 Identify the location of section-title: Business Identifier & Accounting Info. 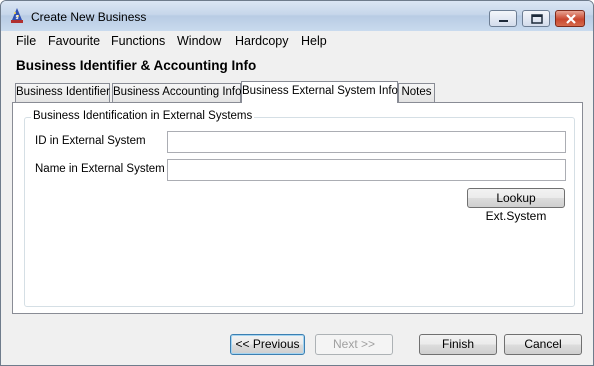
(136, 65).